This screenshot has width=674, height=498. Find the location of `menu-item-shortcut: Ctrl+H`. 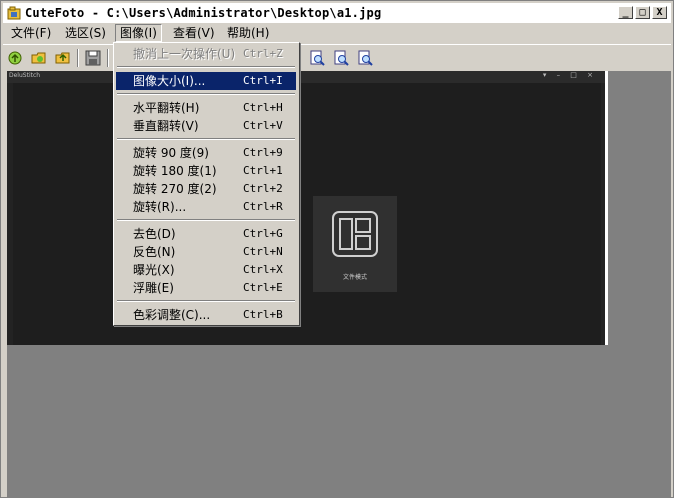

menu-item-shortcut: Ctrl+H is located at coordinates (263, 107).